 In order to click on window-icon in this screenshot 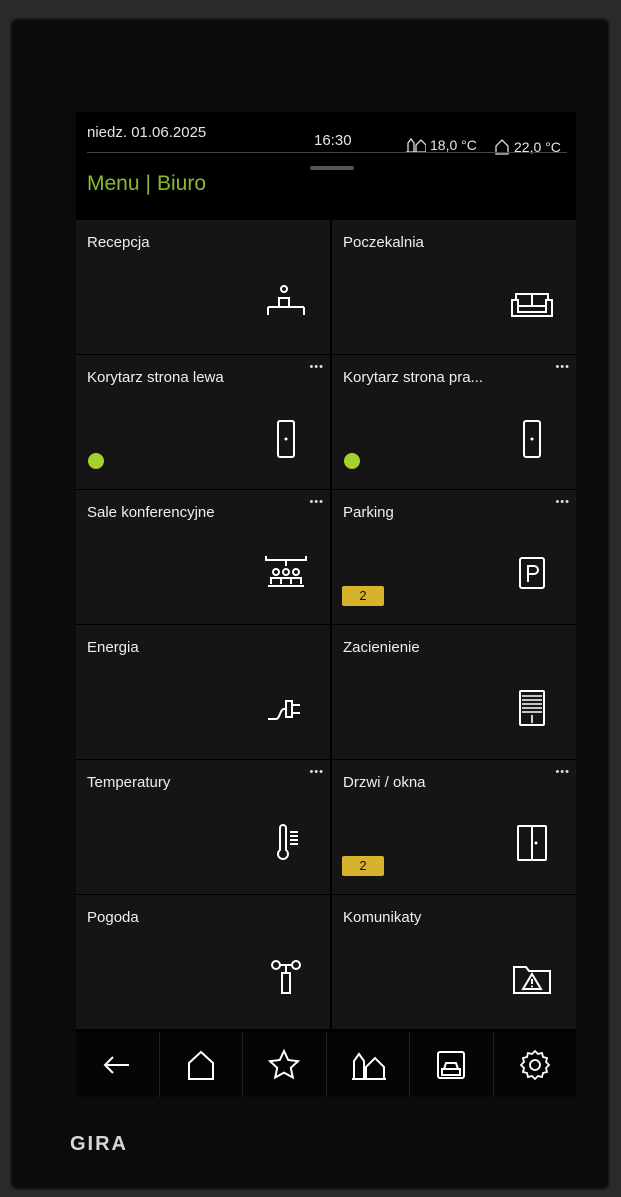, I will do `click(532, 843)`.